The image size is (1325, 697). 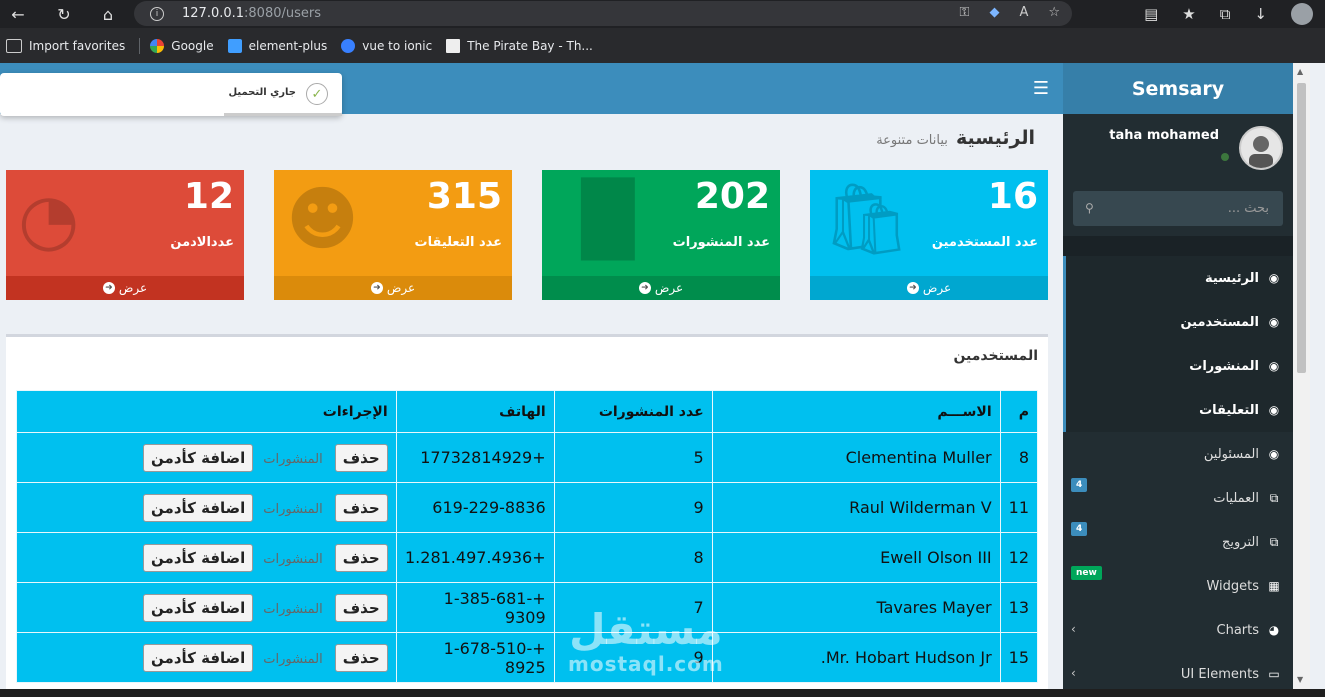 I want to click on arrow-circle-icon: ➜, so click(x=108, y=288).